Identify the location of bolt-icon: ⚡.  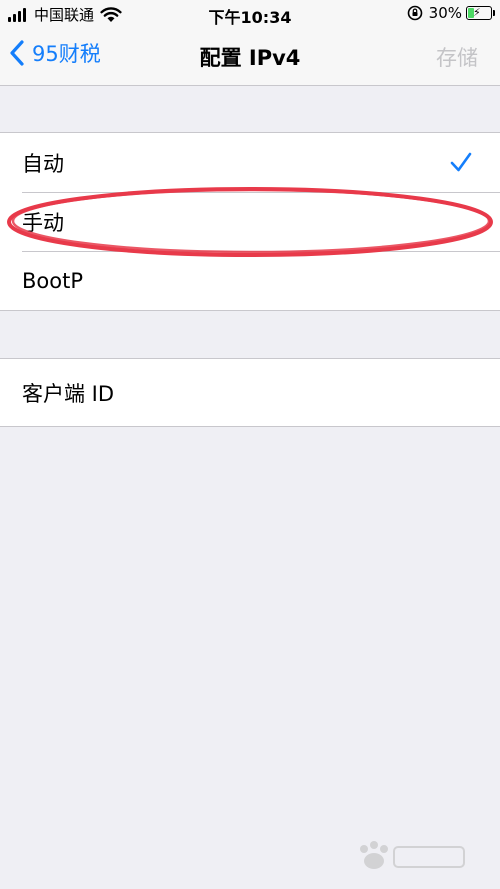
(477, 12).